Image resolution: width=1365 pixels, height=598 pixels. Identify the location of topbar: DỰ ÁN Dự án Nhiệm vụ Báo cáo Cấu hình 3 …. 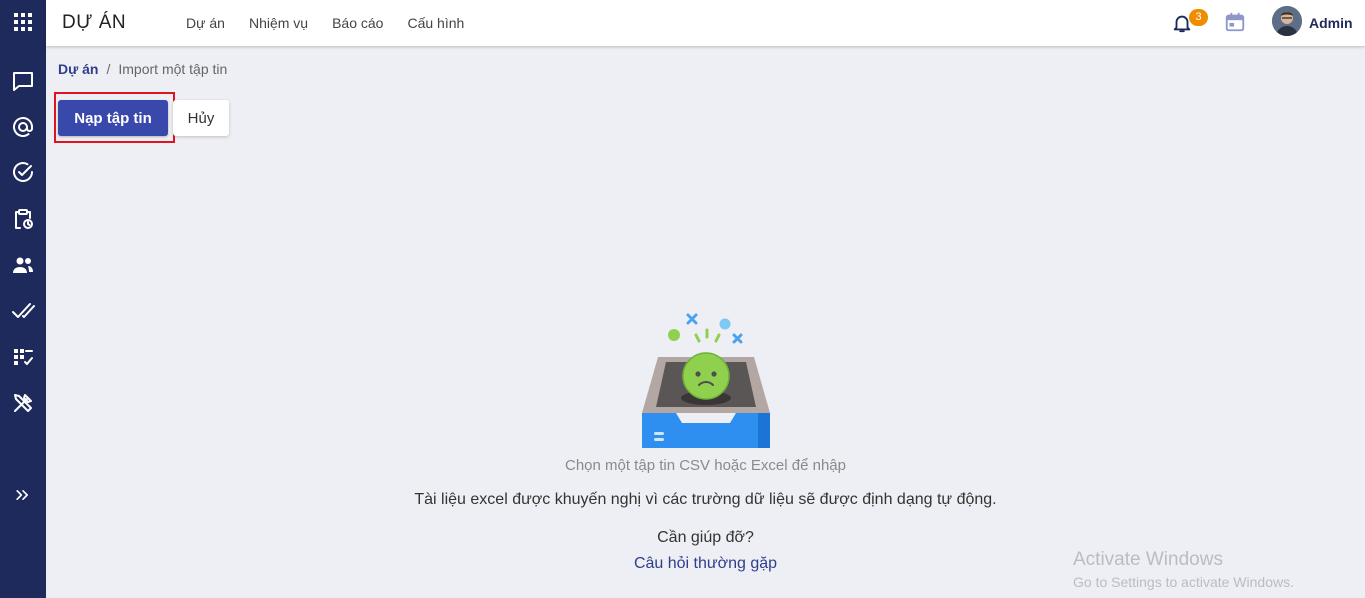
(705, 23).